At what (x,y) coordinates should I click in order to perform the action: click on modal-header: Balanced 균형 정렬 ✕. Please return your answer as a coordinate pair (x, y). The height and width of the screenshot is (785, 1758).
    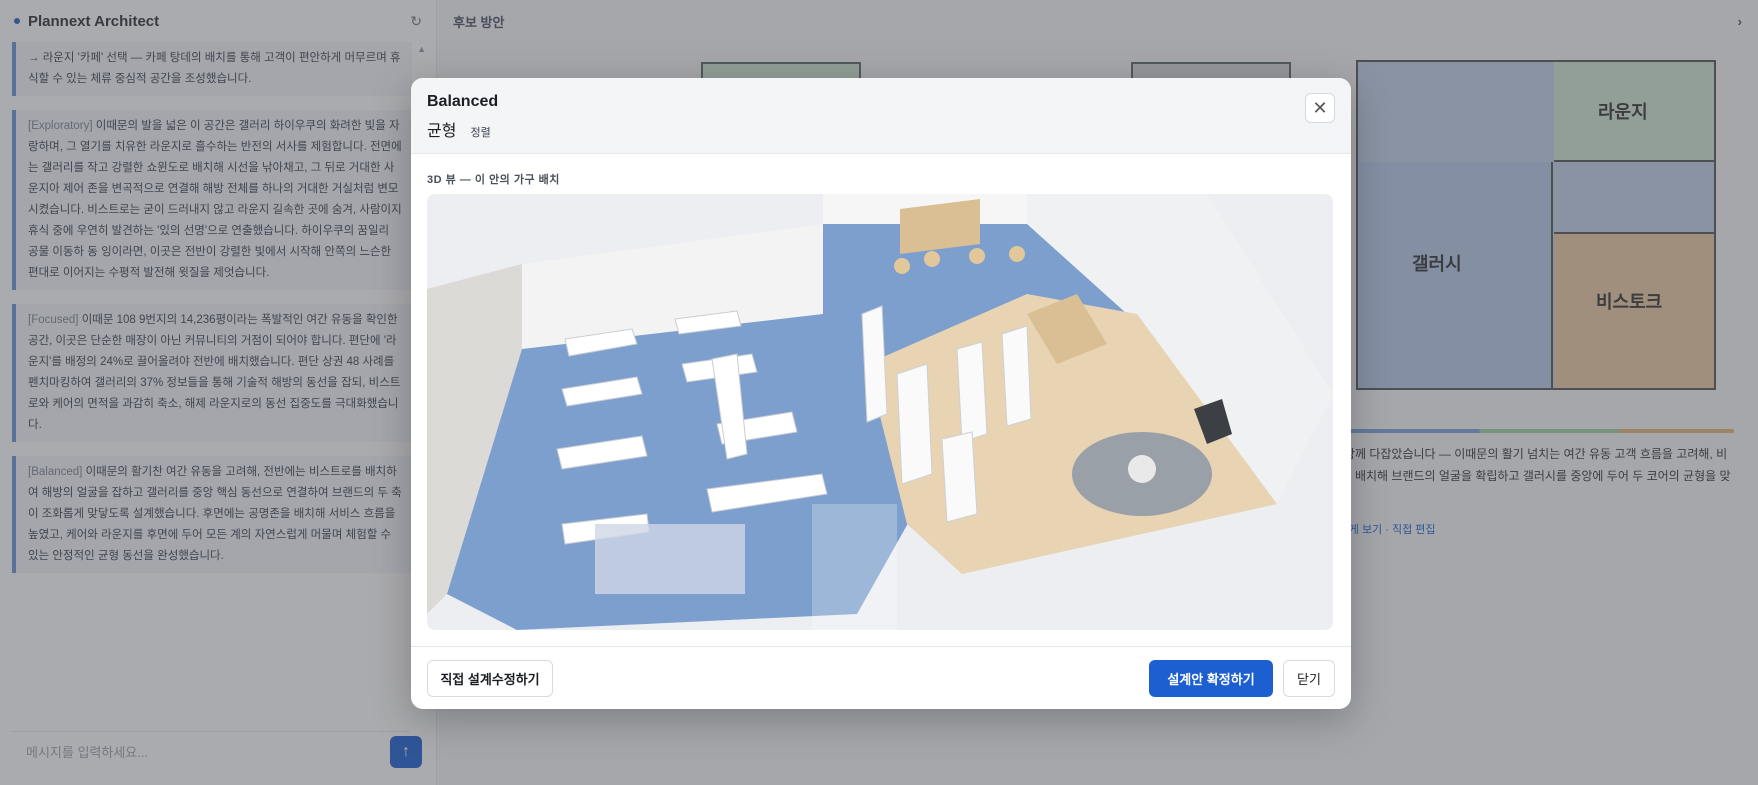
    Looking at the image, I should click on (881, 116).